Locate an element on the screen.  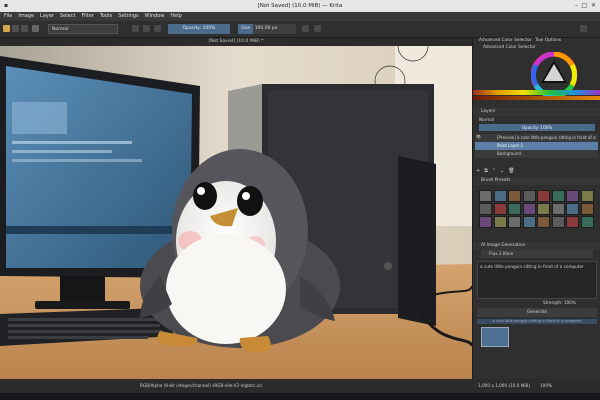
blend-mode-select: Normal is located at coordinates (83, 29).